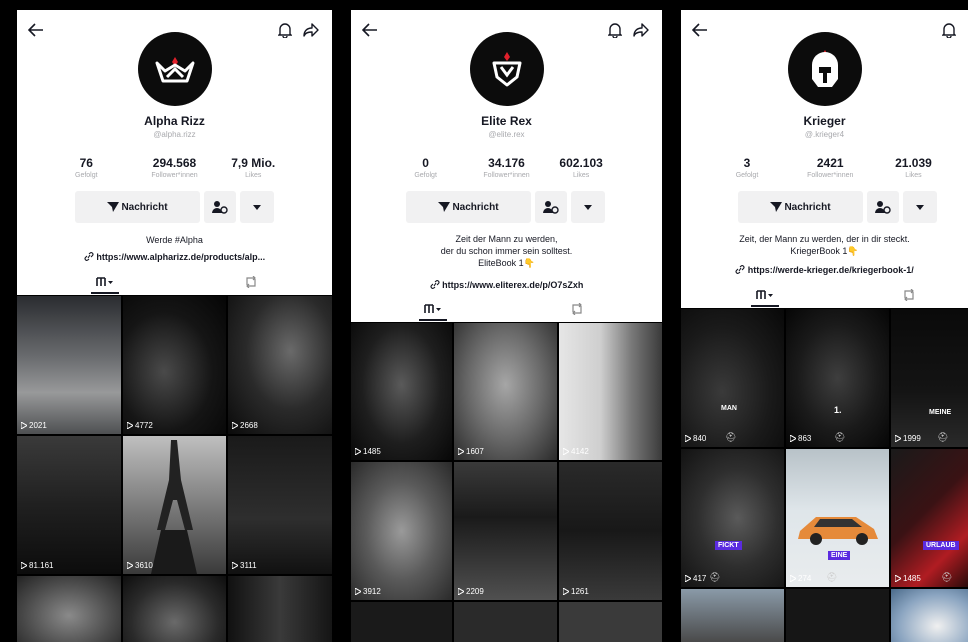 This screenshot has height=642, width=968. I want to click on eiffel-tower-silhouette, so click(174, 507).